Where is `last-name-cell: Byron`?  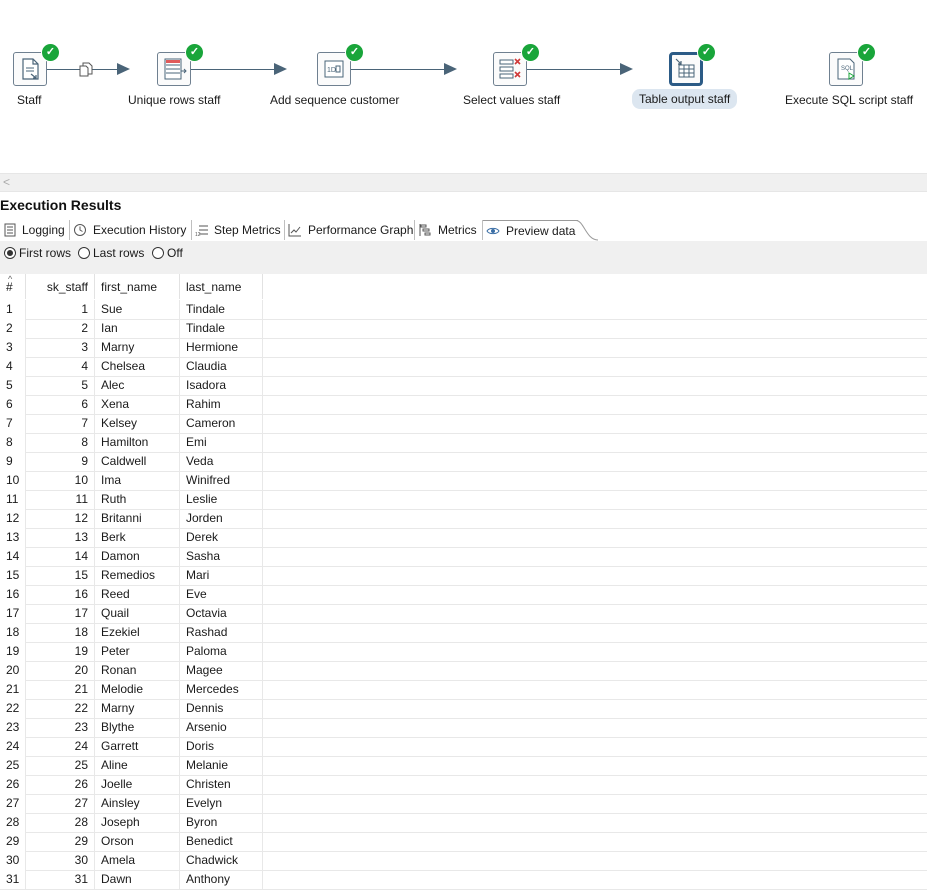
last-name-cell: Byron is located at coordinates (221, 822).